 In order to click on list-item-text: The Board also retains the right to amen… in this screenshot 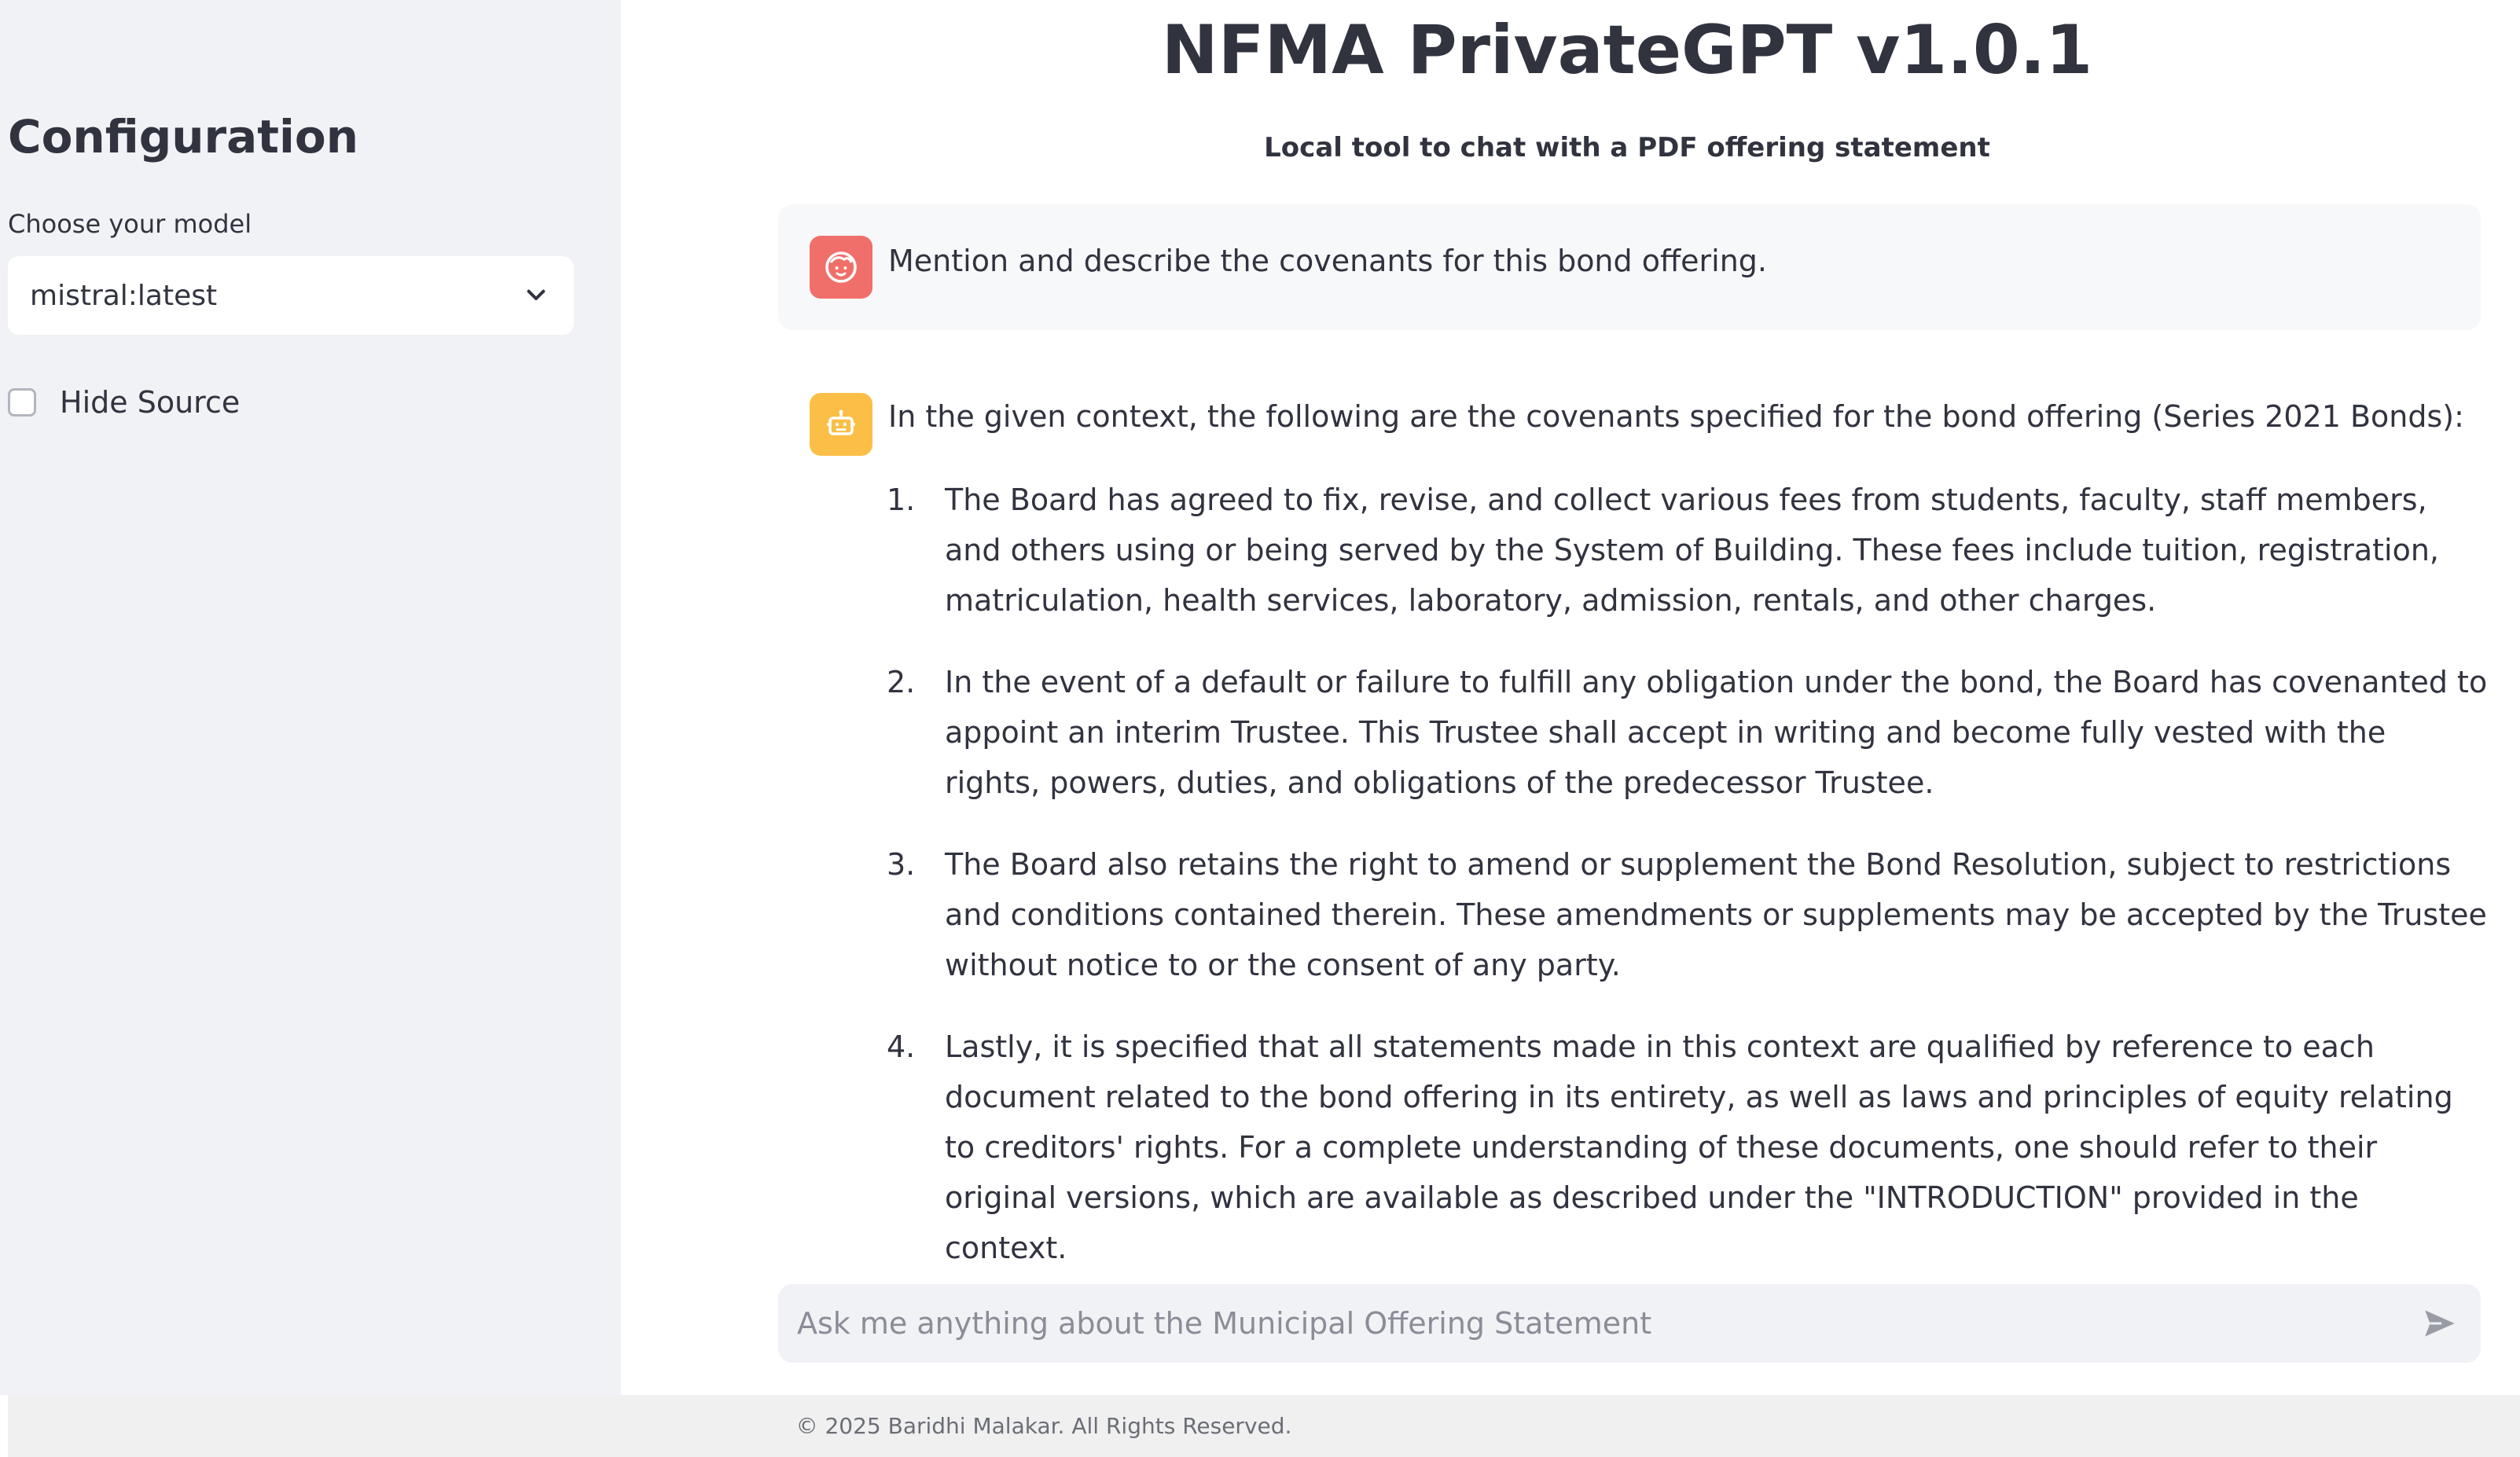, I will do `click(1716, 914)`.